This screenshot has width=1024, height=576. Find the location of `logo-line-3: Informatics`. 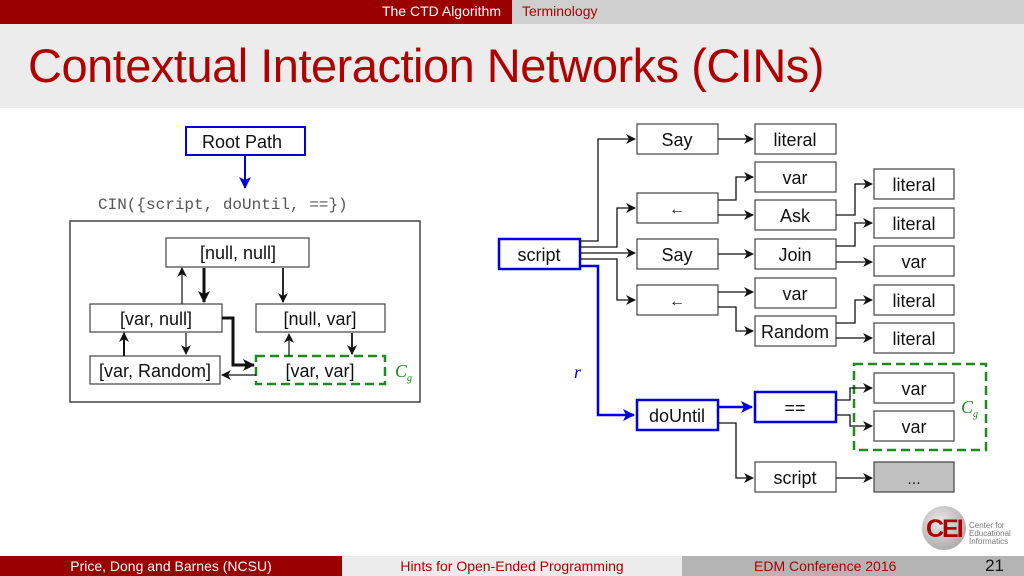

logo-line-3: Informatics is located at coordinates (989, 541).